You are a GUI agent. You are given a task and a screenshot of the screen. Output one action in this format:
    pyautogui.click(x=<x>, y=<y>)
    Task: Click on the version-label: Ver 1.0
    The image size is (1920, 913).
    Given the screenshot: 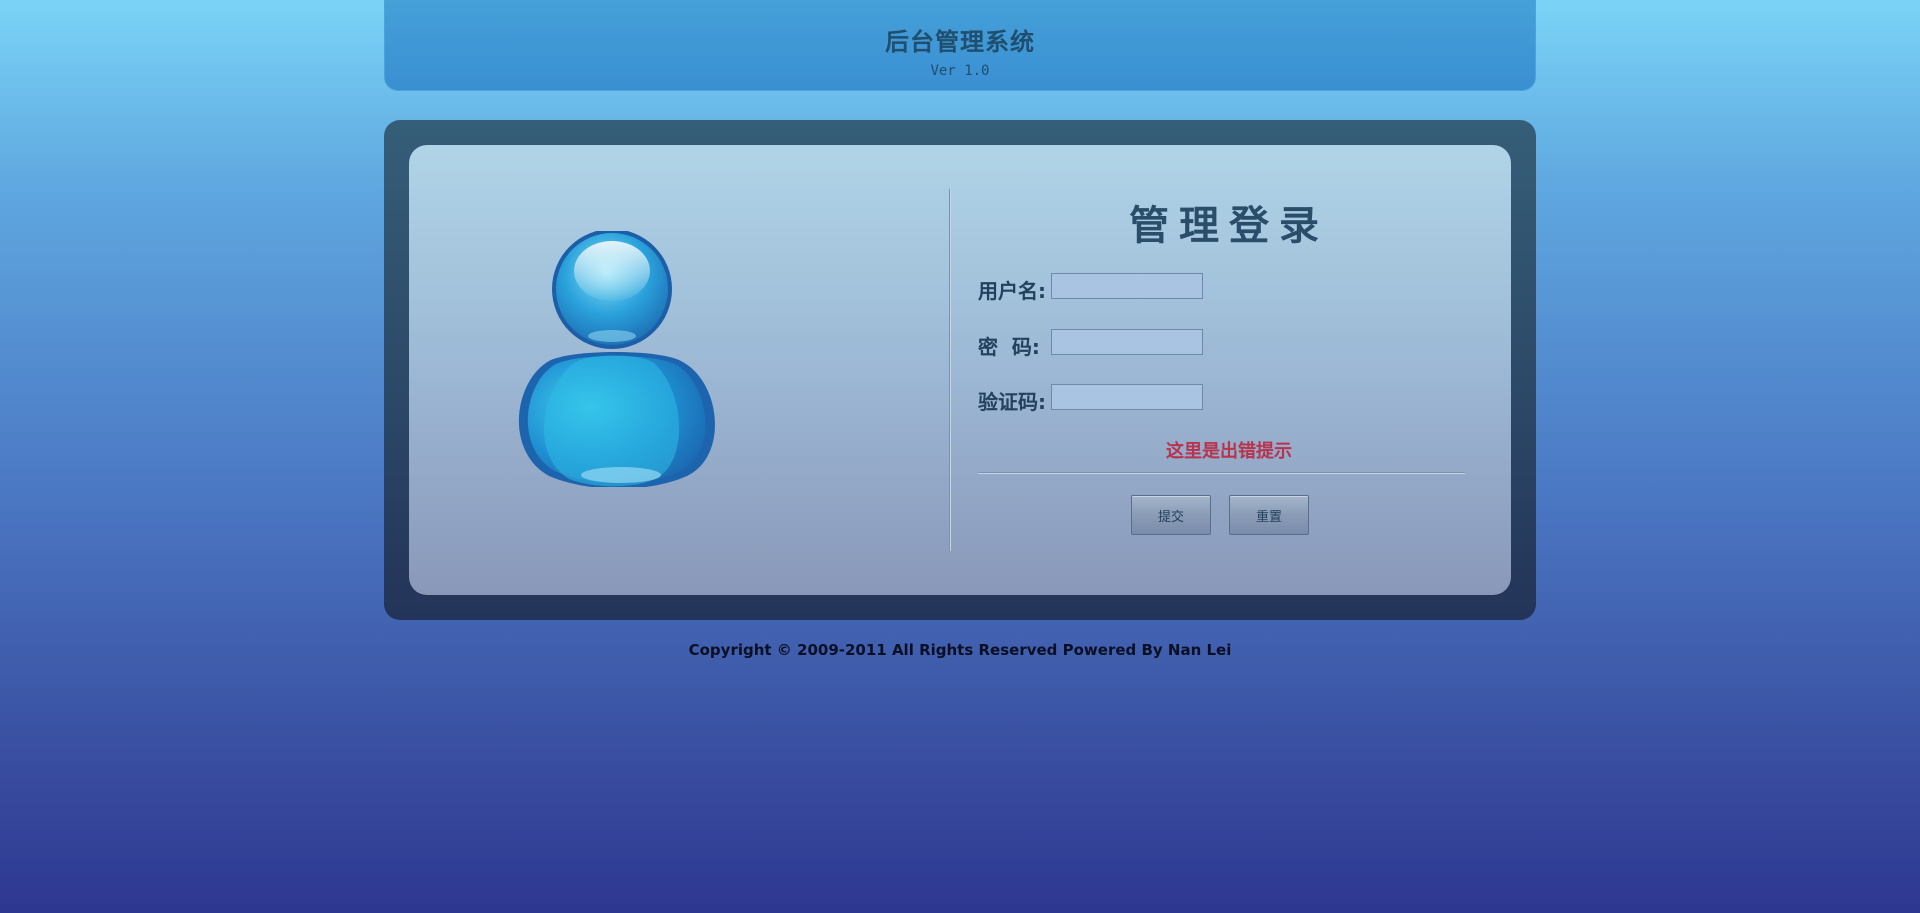 What is the action you would take?
    pyautogui.click(x=960, y=71)
    